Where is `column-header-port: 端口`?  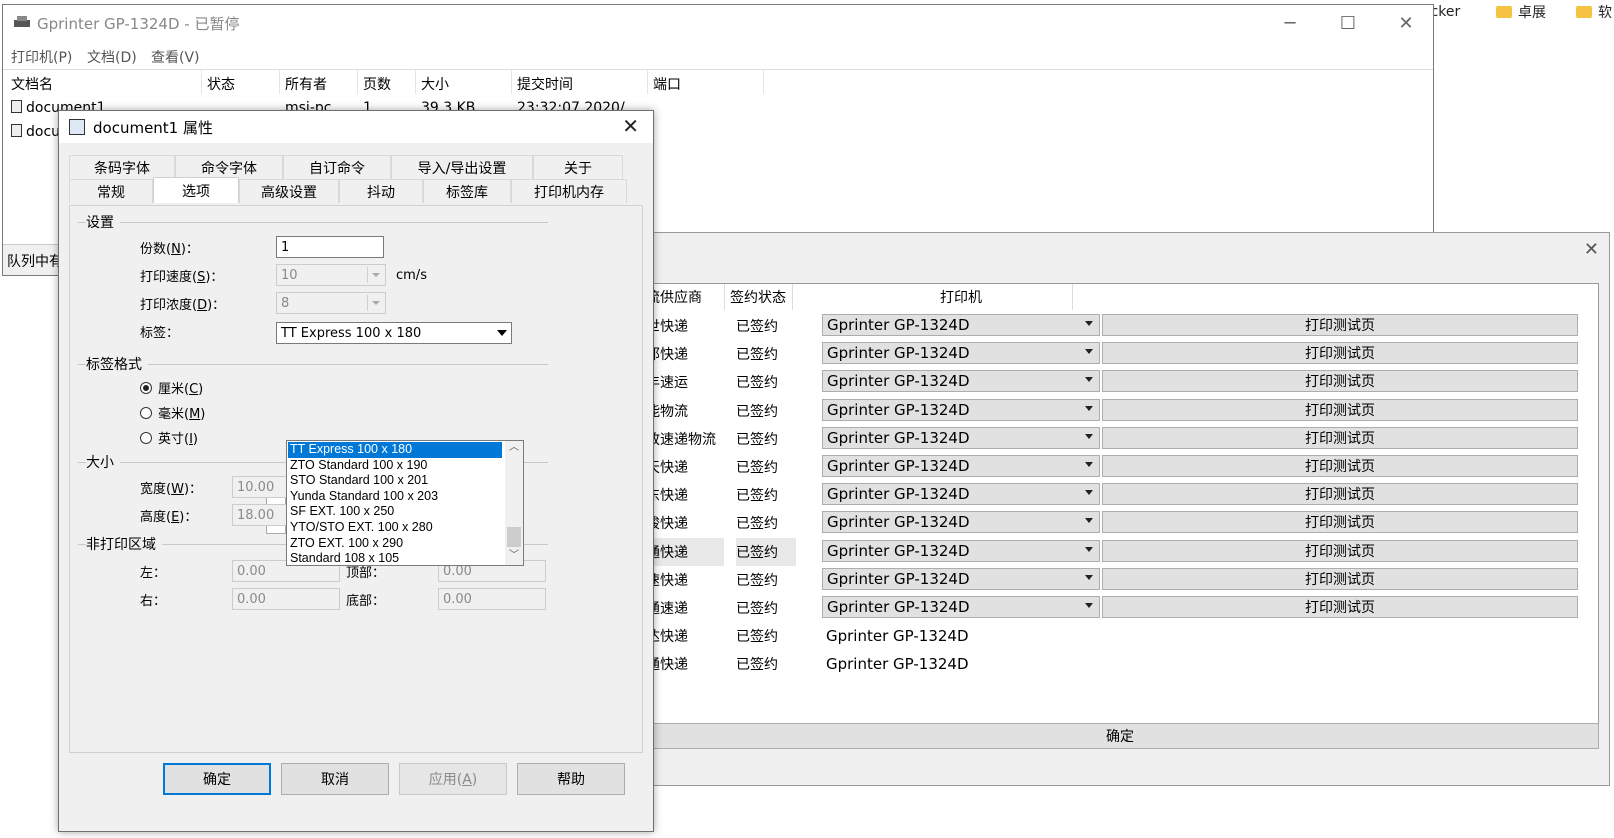
column-header-port: 端口 is located at coordinates (667, 84).